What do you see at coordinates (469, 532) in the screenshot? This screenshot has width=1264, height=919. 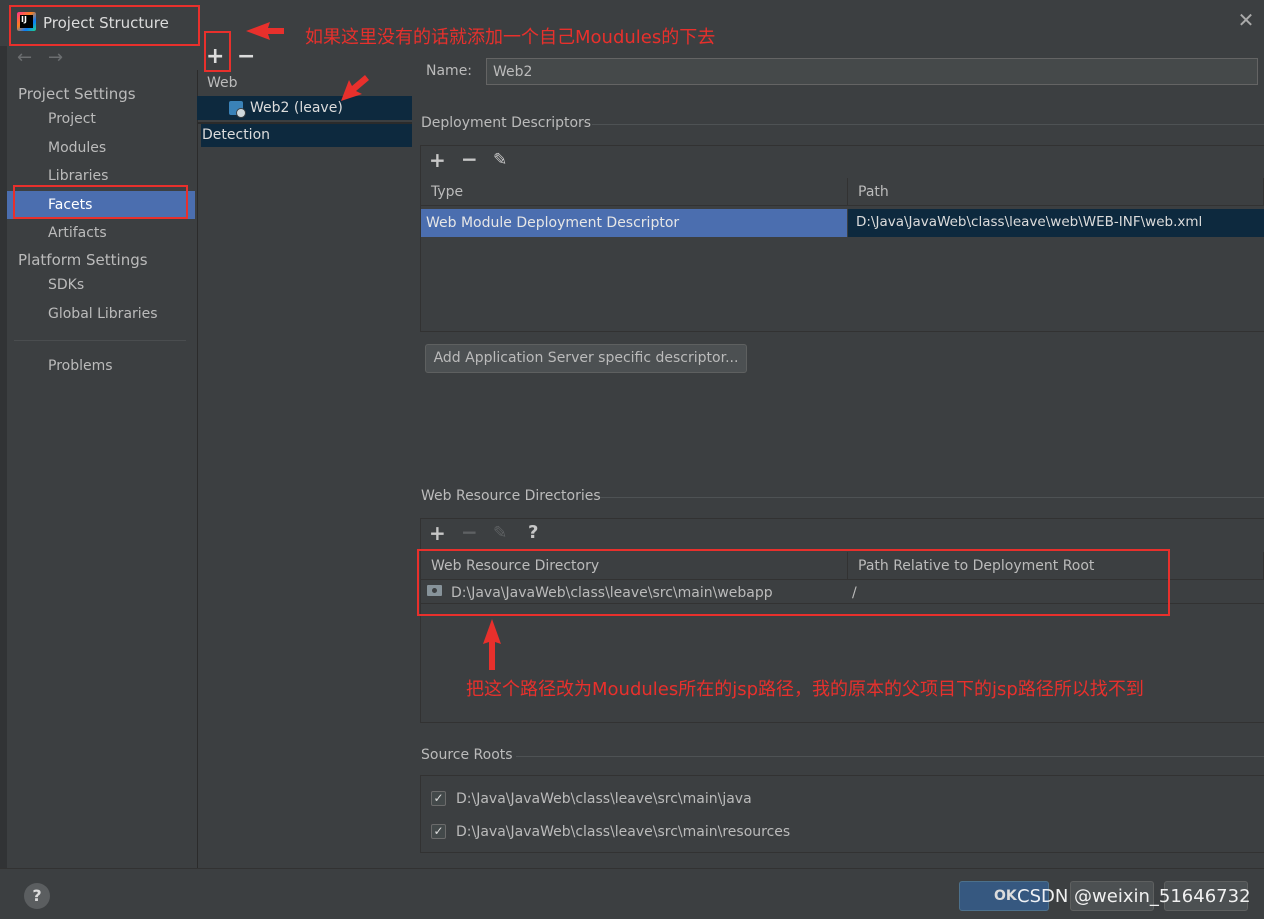 I see `remove-resource-icon: −` at bounding box center [469, 532].